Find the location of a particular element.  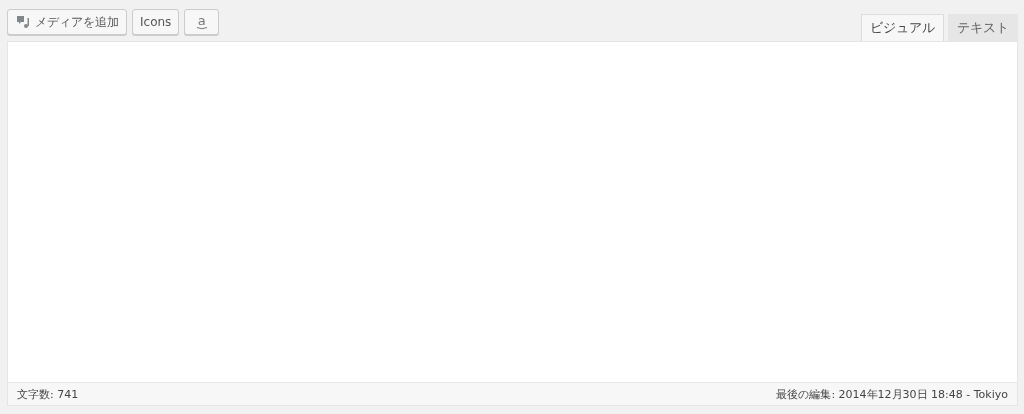

word-count: 文字数: 741 is located at coordinates (48, 394).